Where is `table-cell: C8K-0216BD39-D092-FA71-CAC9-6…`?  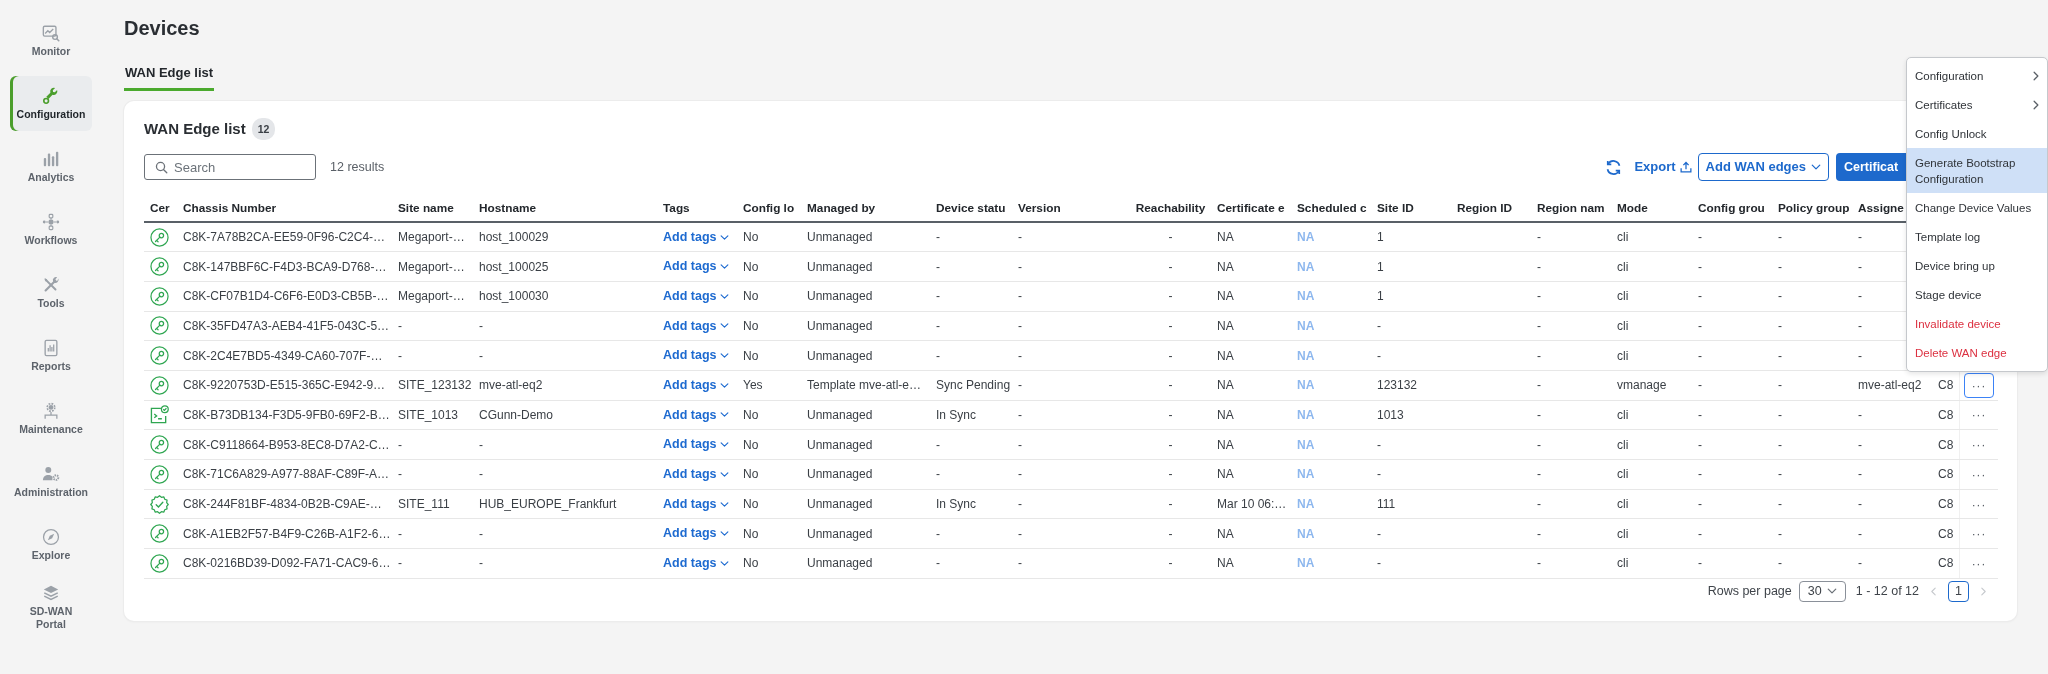
table-cell: C8K-0216BD39-D092-FA71-CAC9-6… is located at coordinates (284, 563).